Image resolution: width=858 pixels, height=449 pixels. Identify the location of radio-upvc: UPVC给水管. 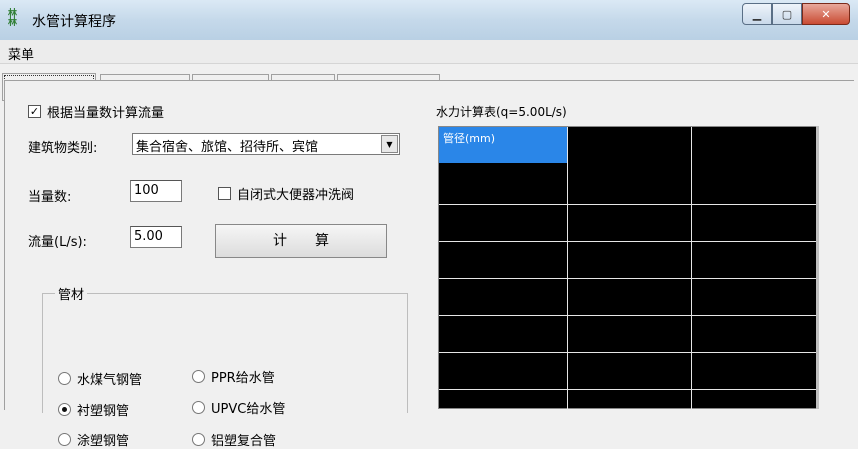
(238, 407).